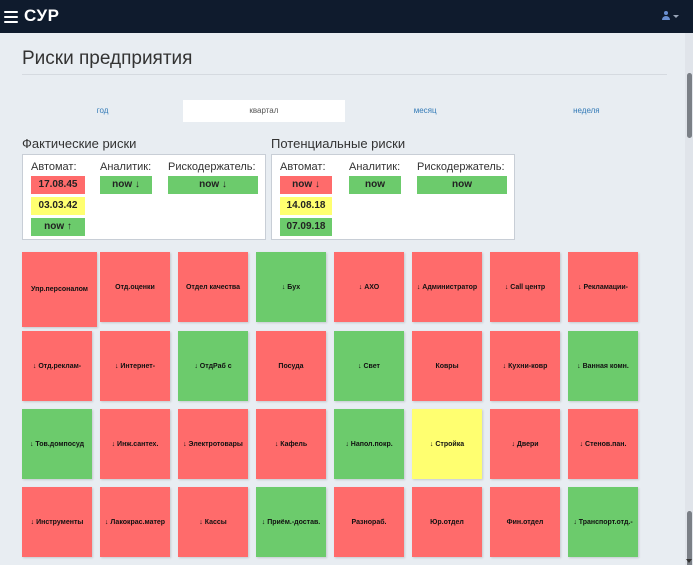 Image resolution: width=693 pixels, height=565 pixels. What do you see at coordinates (135, 444) in the screenshot?
I see `department-tile: ↓ Инж.сантех.` at bounding box center [135, 444].